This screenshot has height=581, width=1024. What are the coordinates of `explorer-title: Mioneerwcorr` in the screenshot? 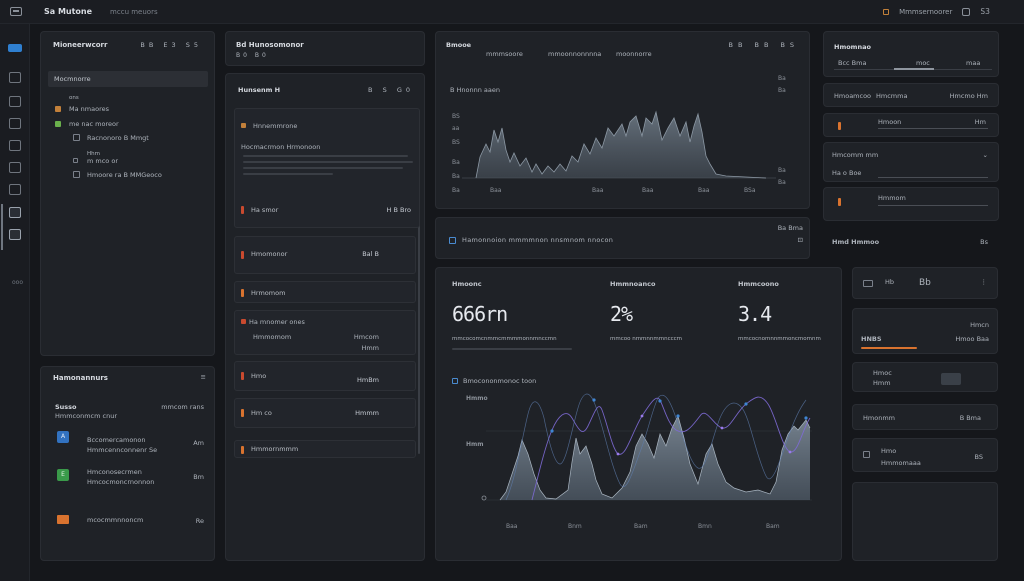 It's located at (80, 45).